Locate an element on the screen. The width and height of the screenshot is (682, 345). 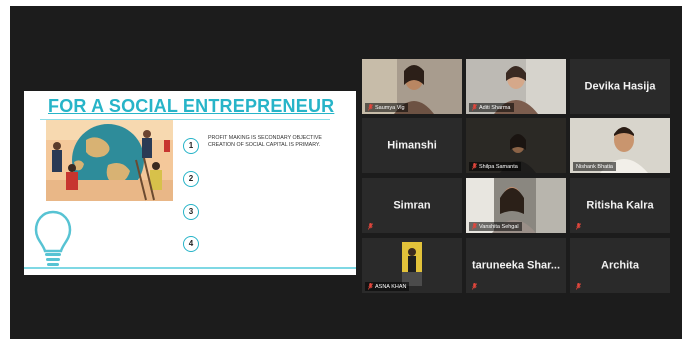
participant-name-large: Devika Hasija is located at coordinates (620, 85).